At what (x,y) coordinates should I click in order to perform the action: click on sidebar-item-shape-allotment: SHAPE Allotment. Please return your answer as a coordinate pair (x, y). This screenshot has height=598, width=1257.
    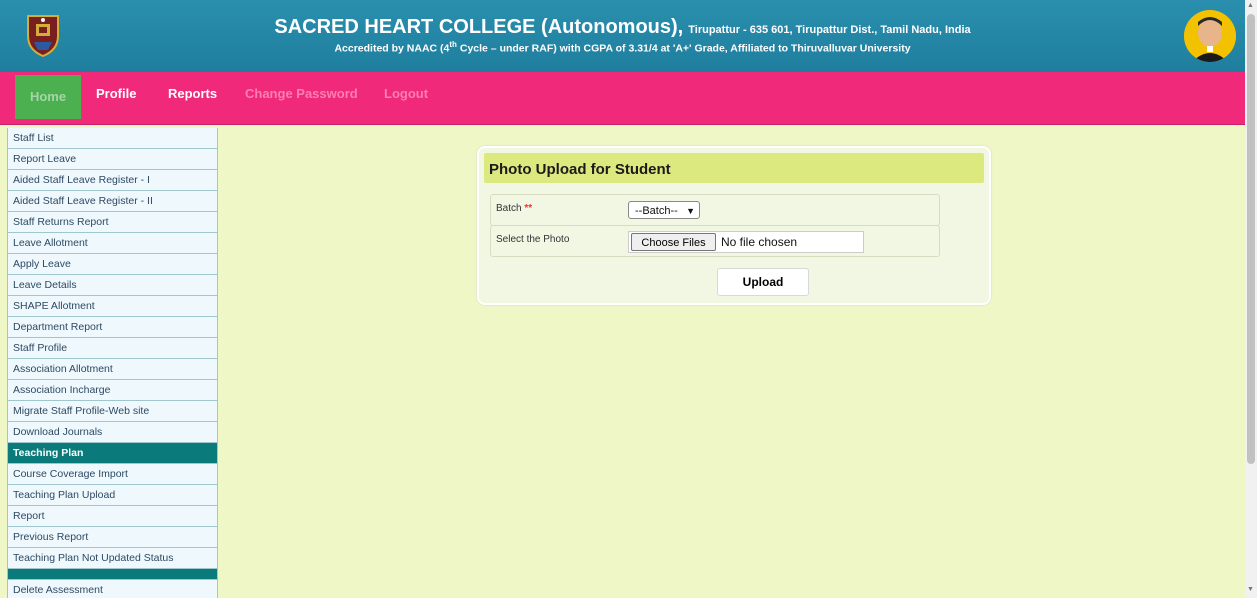
    Looking at the image, I should click on (112, 306).